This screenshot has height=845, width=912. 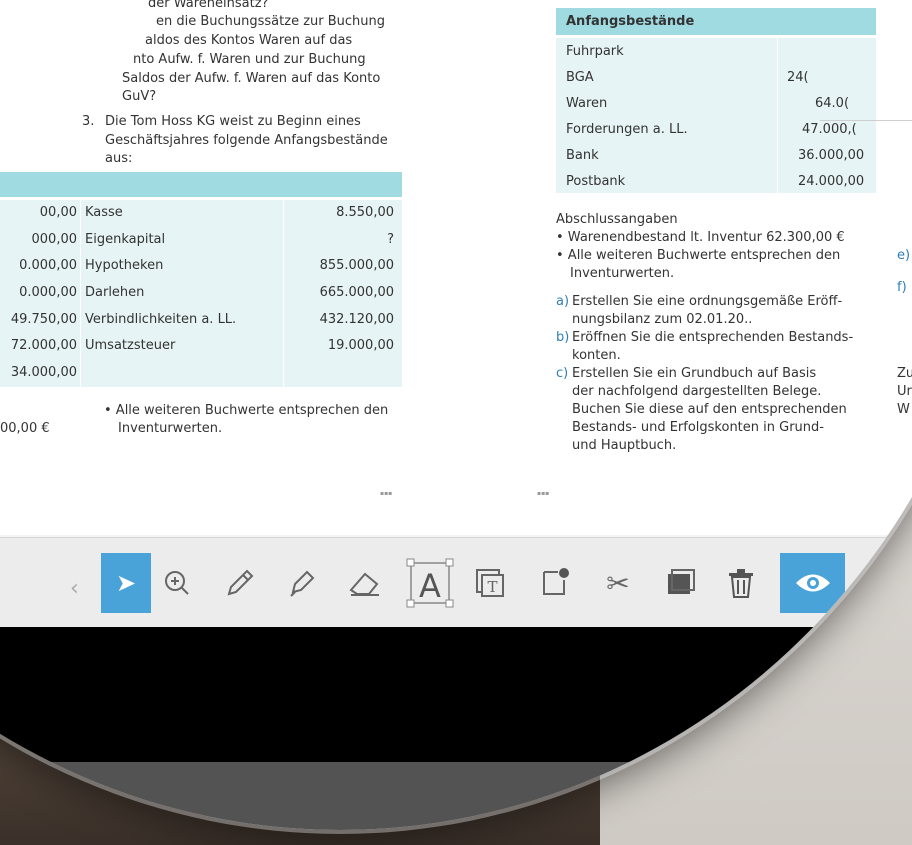 I want to click on svg-text: A, so click(x=430, y=586).